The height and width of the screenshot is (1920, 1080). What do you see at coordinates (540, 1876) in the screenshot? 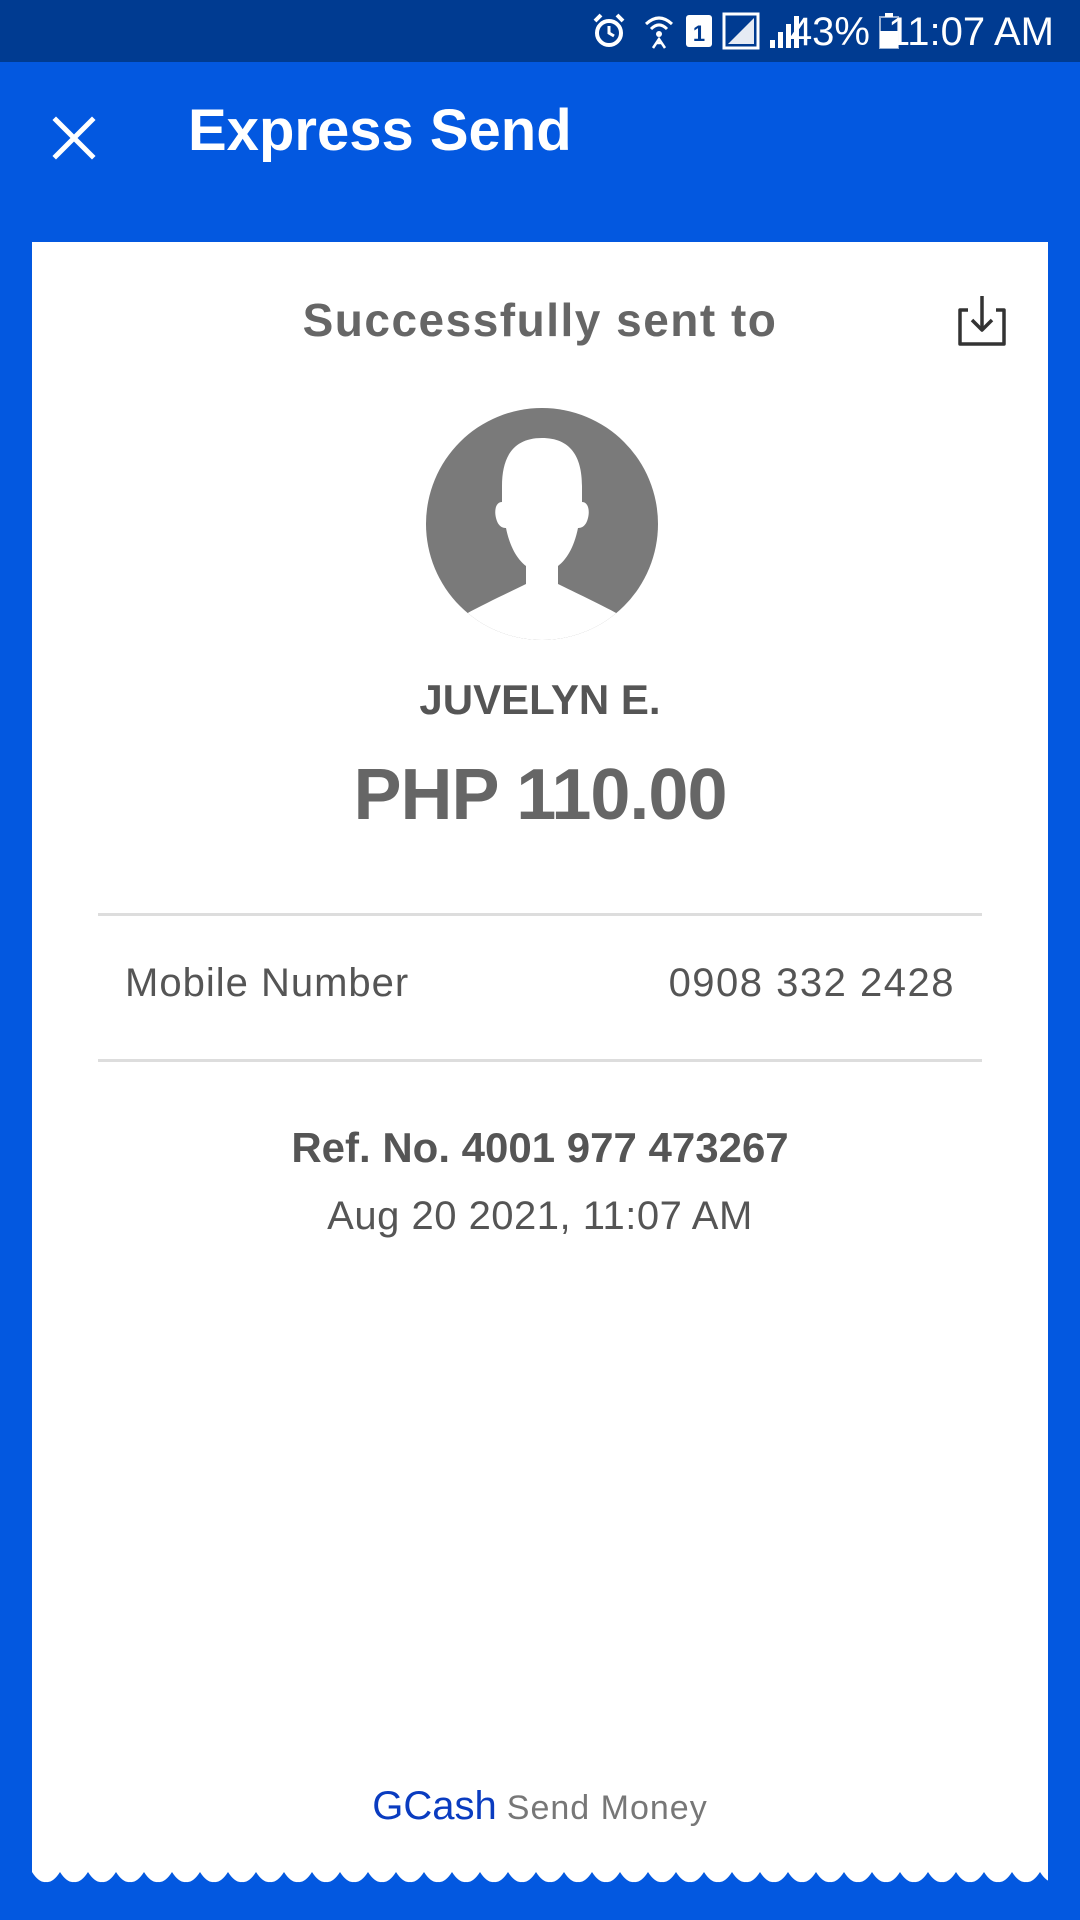
I see `receipt-bottom-edge` at bounding box center [540, 1876].